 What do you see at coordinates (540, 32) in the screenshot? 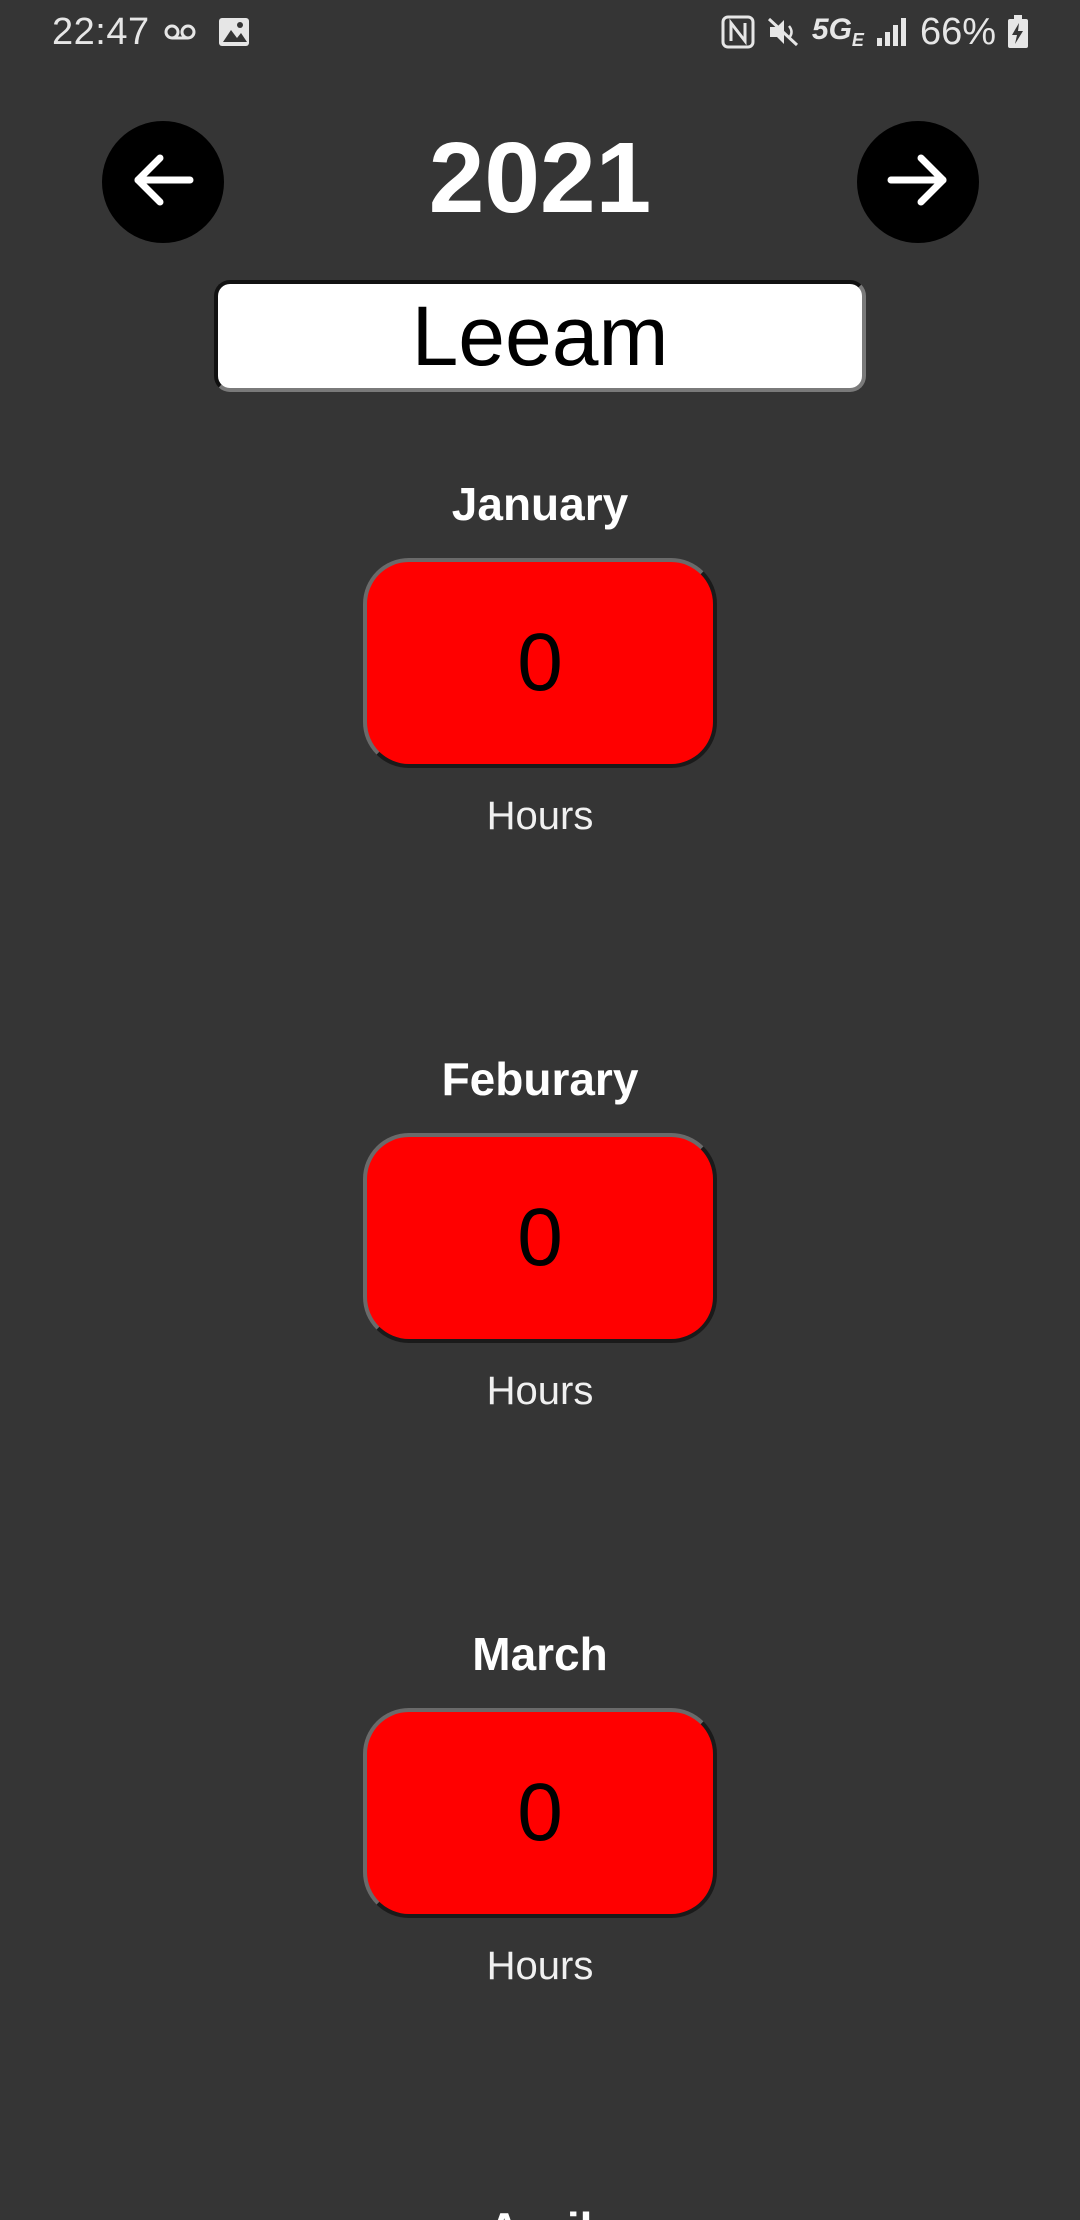
I see `status-bar: 22:47 5GE 66%` at bounding box center [540, 32].